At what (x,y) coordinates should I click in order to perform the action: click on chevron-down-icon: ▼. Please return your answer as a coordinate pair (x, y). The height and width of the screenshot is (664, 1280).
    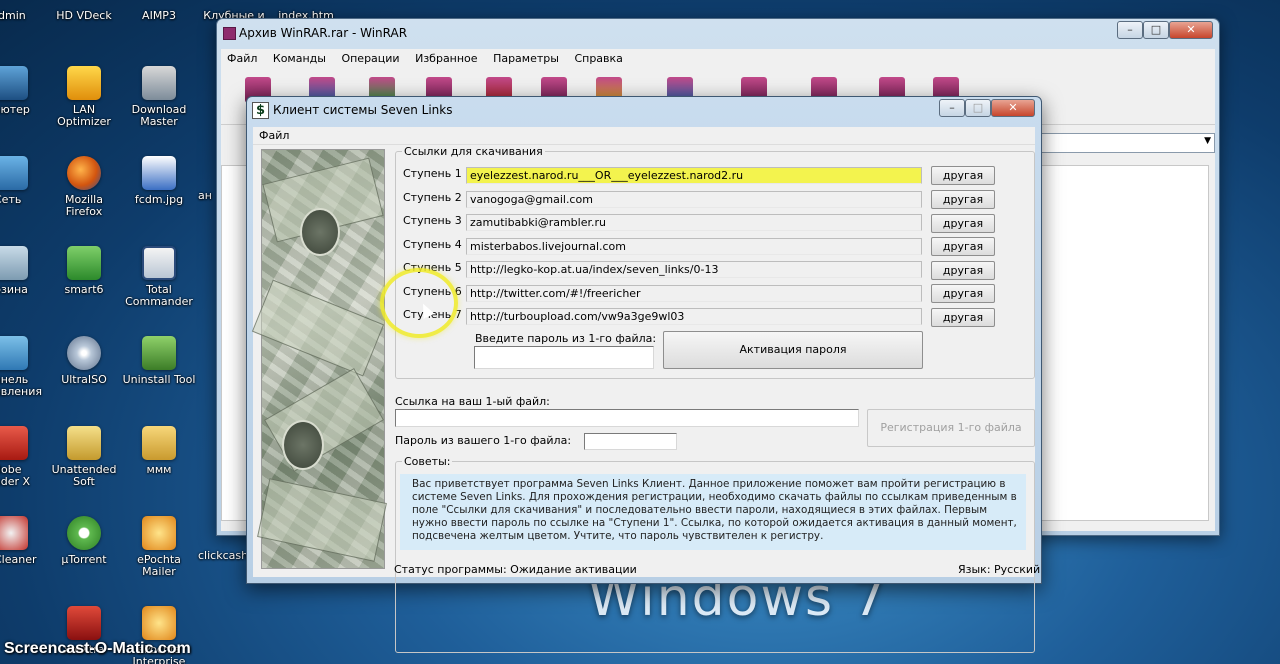
    Looking at the image, I should click on (1207, 141).